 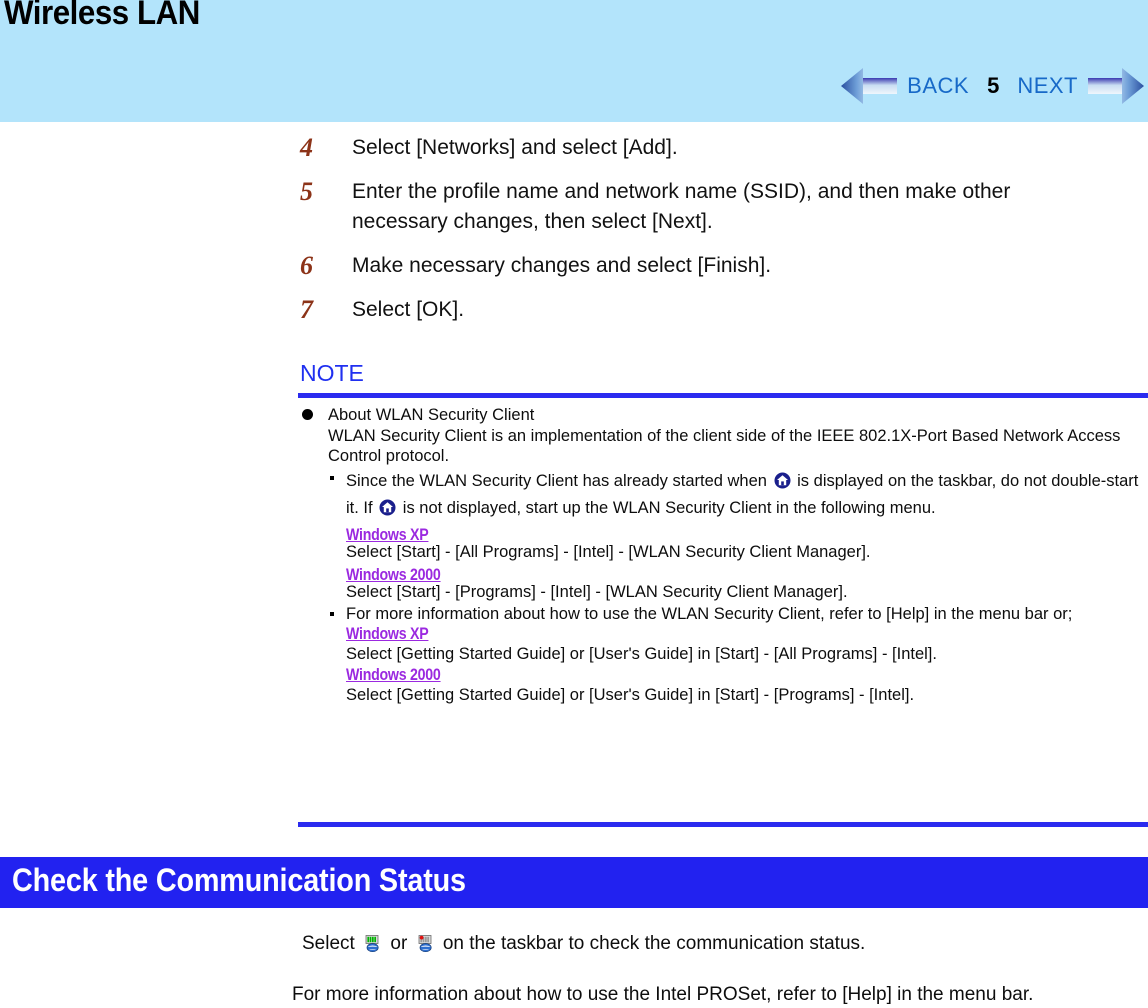 What do you see at coordinates (938, 86) in the screenshot?
I see `back-link: BACK` at bounding box center [938, 86].